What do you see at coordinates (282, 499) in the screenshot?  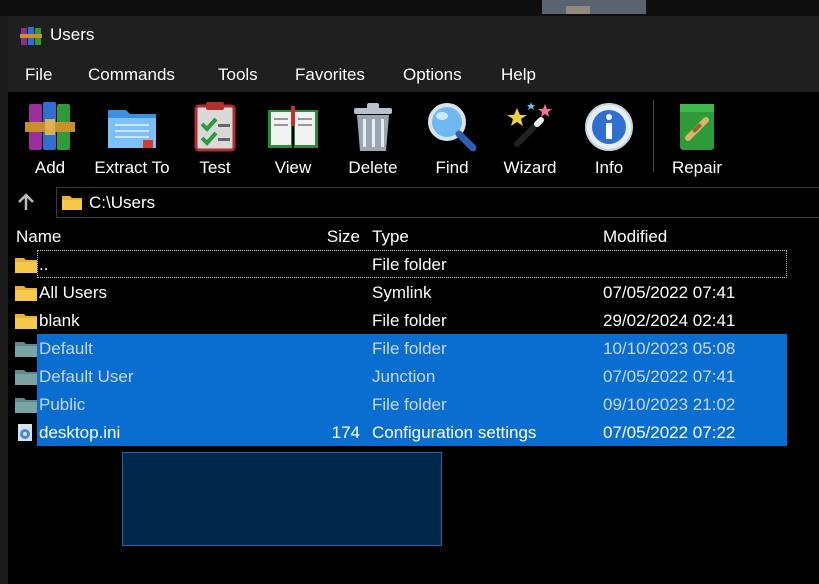 I see `selection-marquee` at bounding box center [282, 499].